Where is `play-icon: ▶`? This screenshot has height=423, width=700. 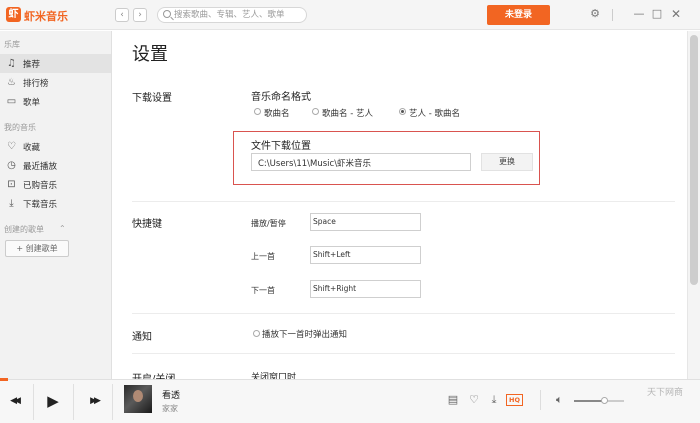
play-icon: ▶ is located at coordinates (53, 401).